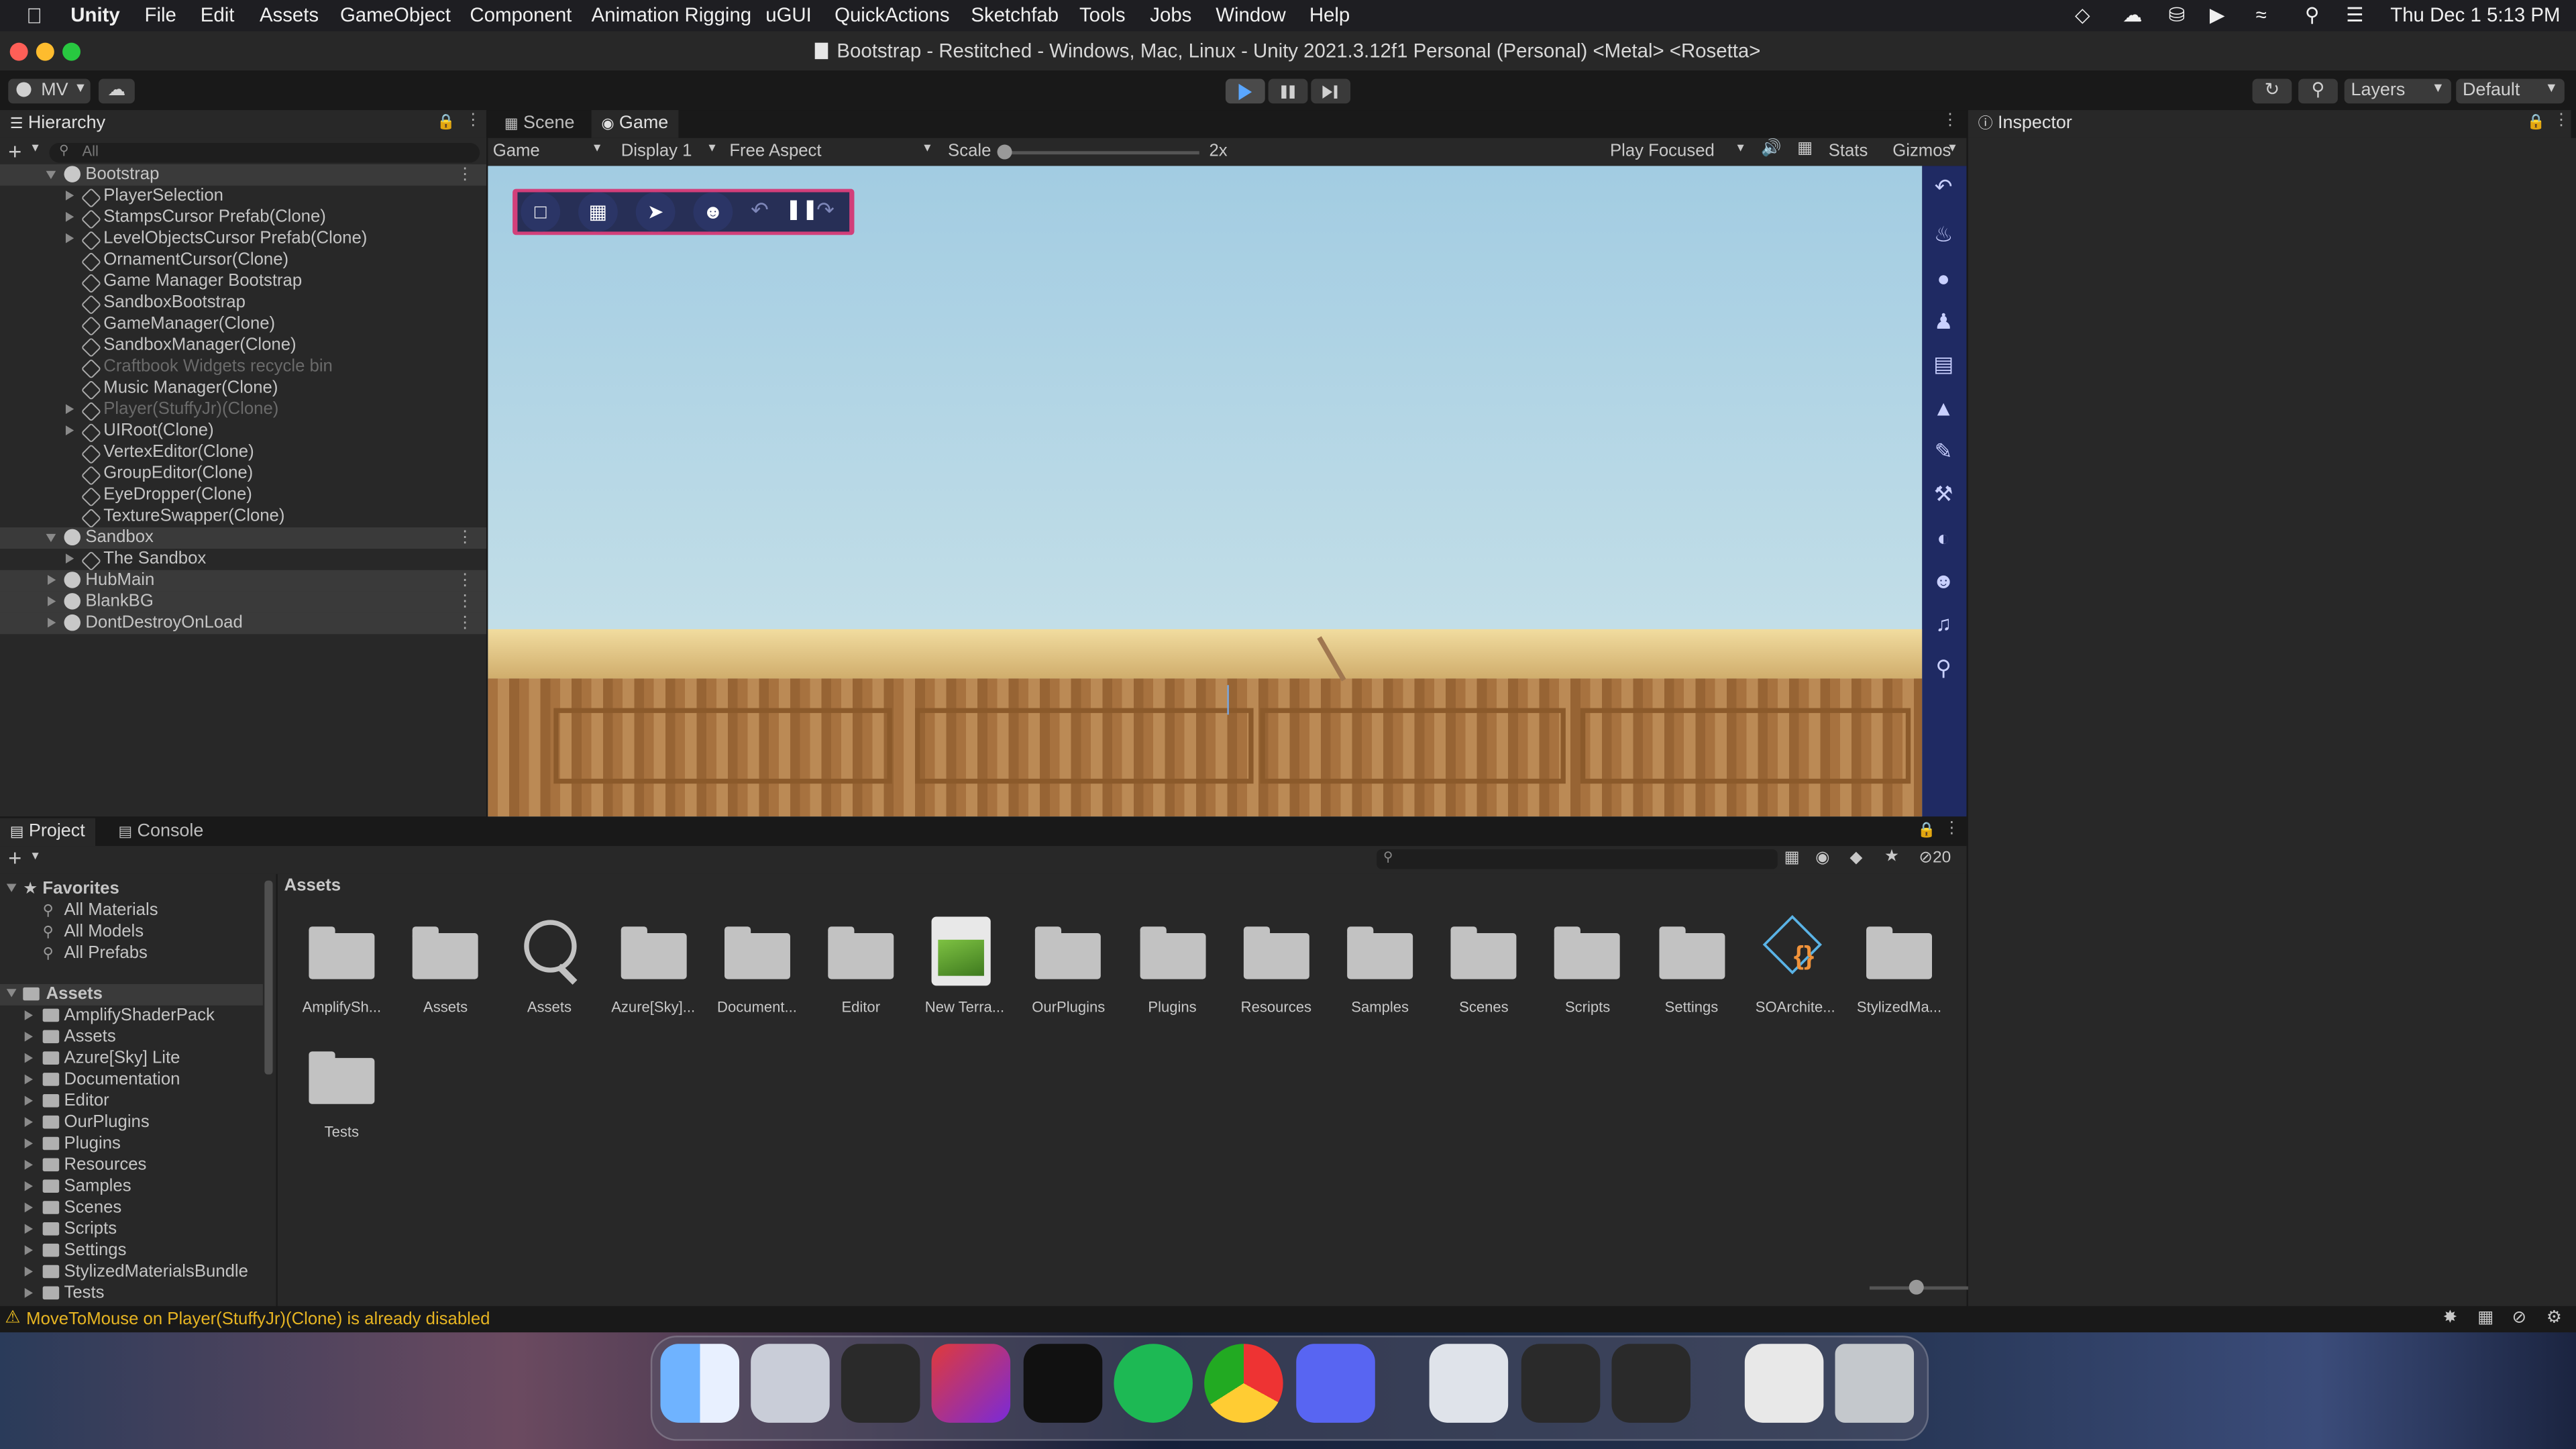 The height and width of the screenshot is (1449, 2576). I want to click on hierarchy-scene-row: Bootstrap ⋮, so click(243, 175).